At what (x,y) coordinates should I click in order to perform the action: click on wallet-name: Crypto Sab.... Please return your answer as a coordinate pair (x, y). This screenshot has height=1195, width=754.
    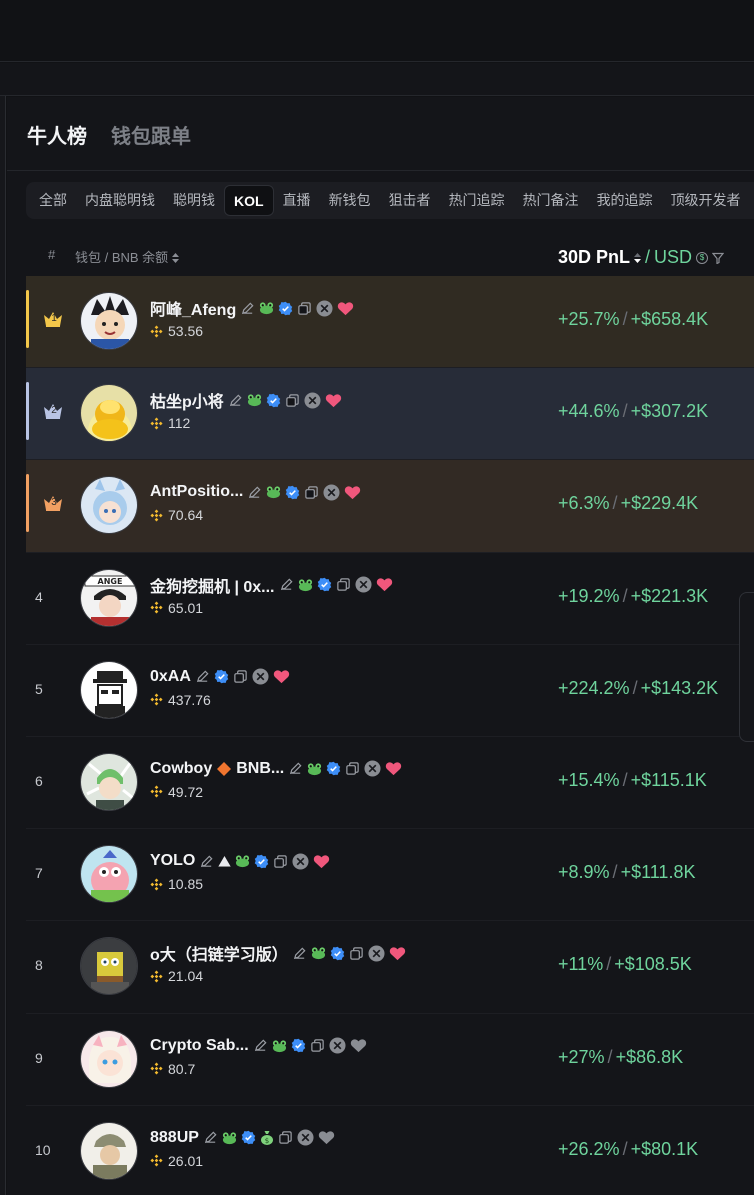
    Looking at the image, I should click on (199, 1046).